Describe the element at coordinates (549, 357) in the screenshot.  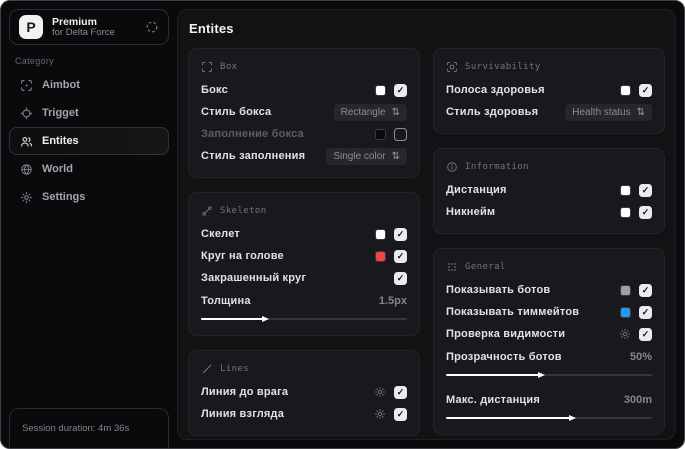
I see `row-bot-opacity: Прозрачность ботов 50%` at that location.